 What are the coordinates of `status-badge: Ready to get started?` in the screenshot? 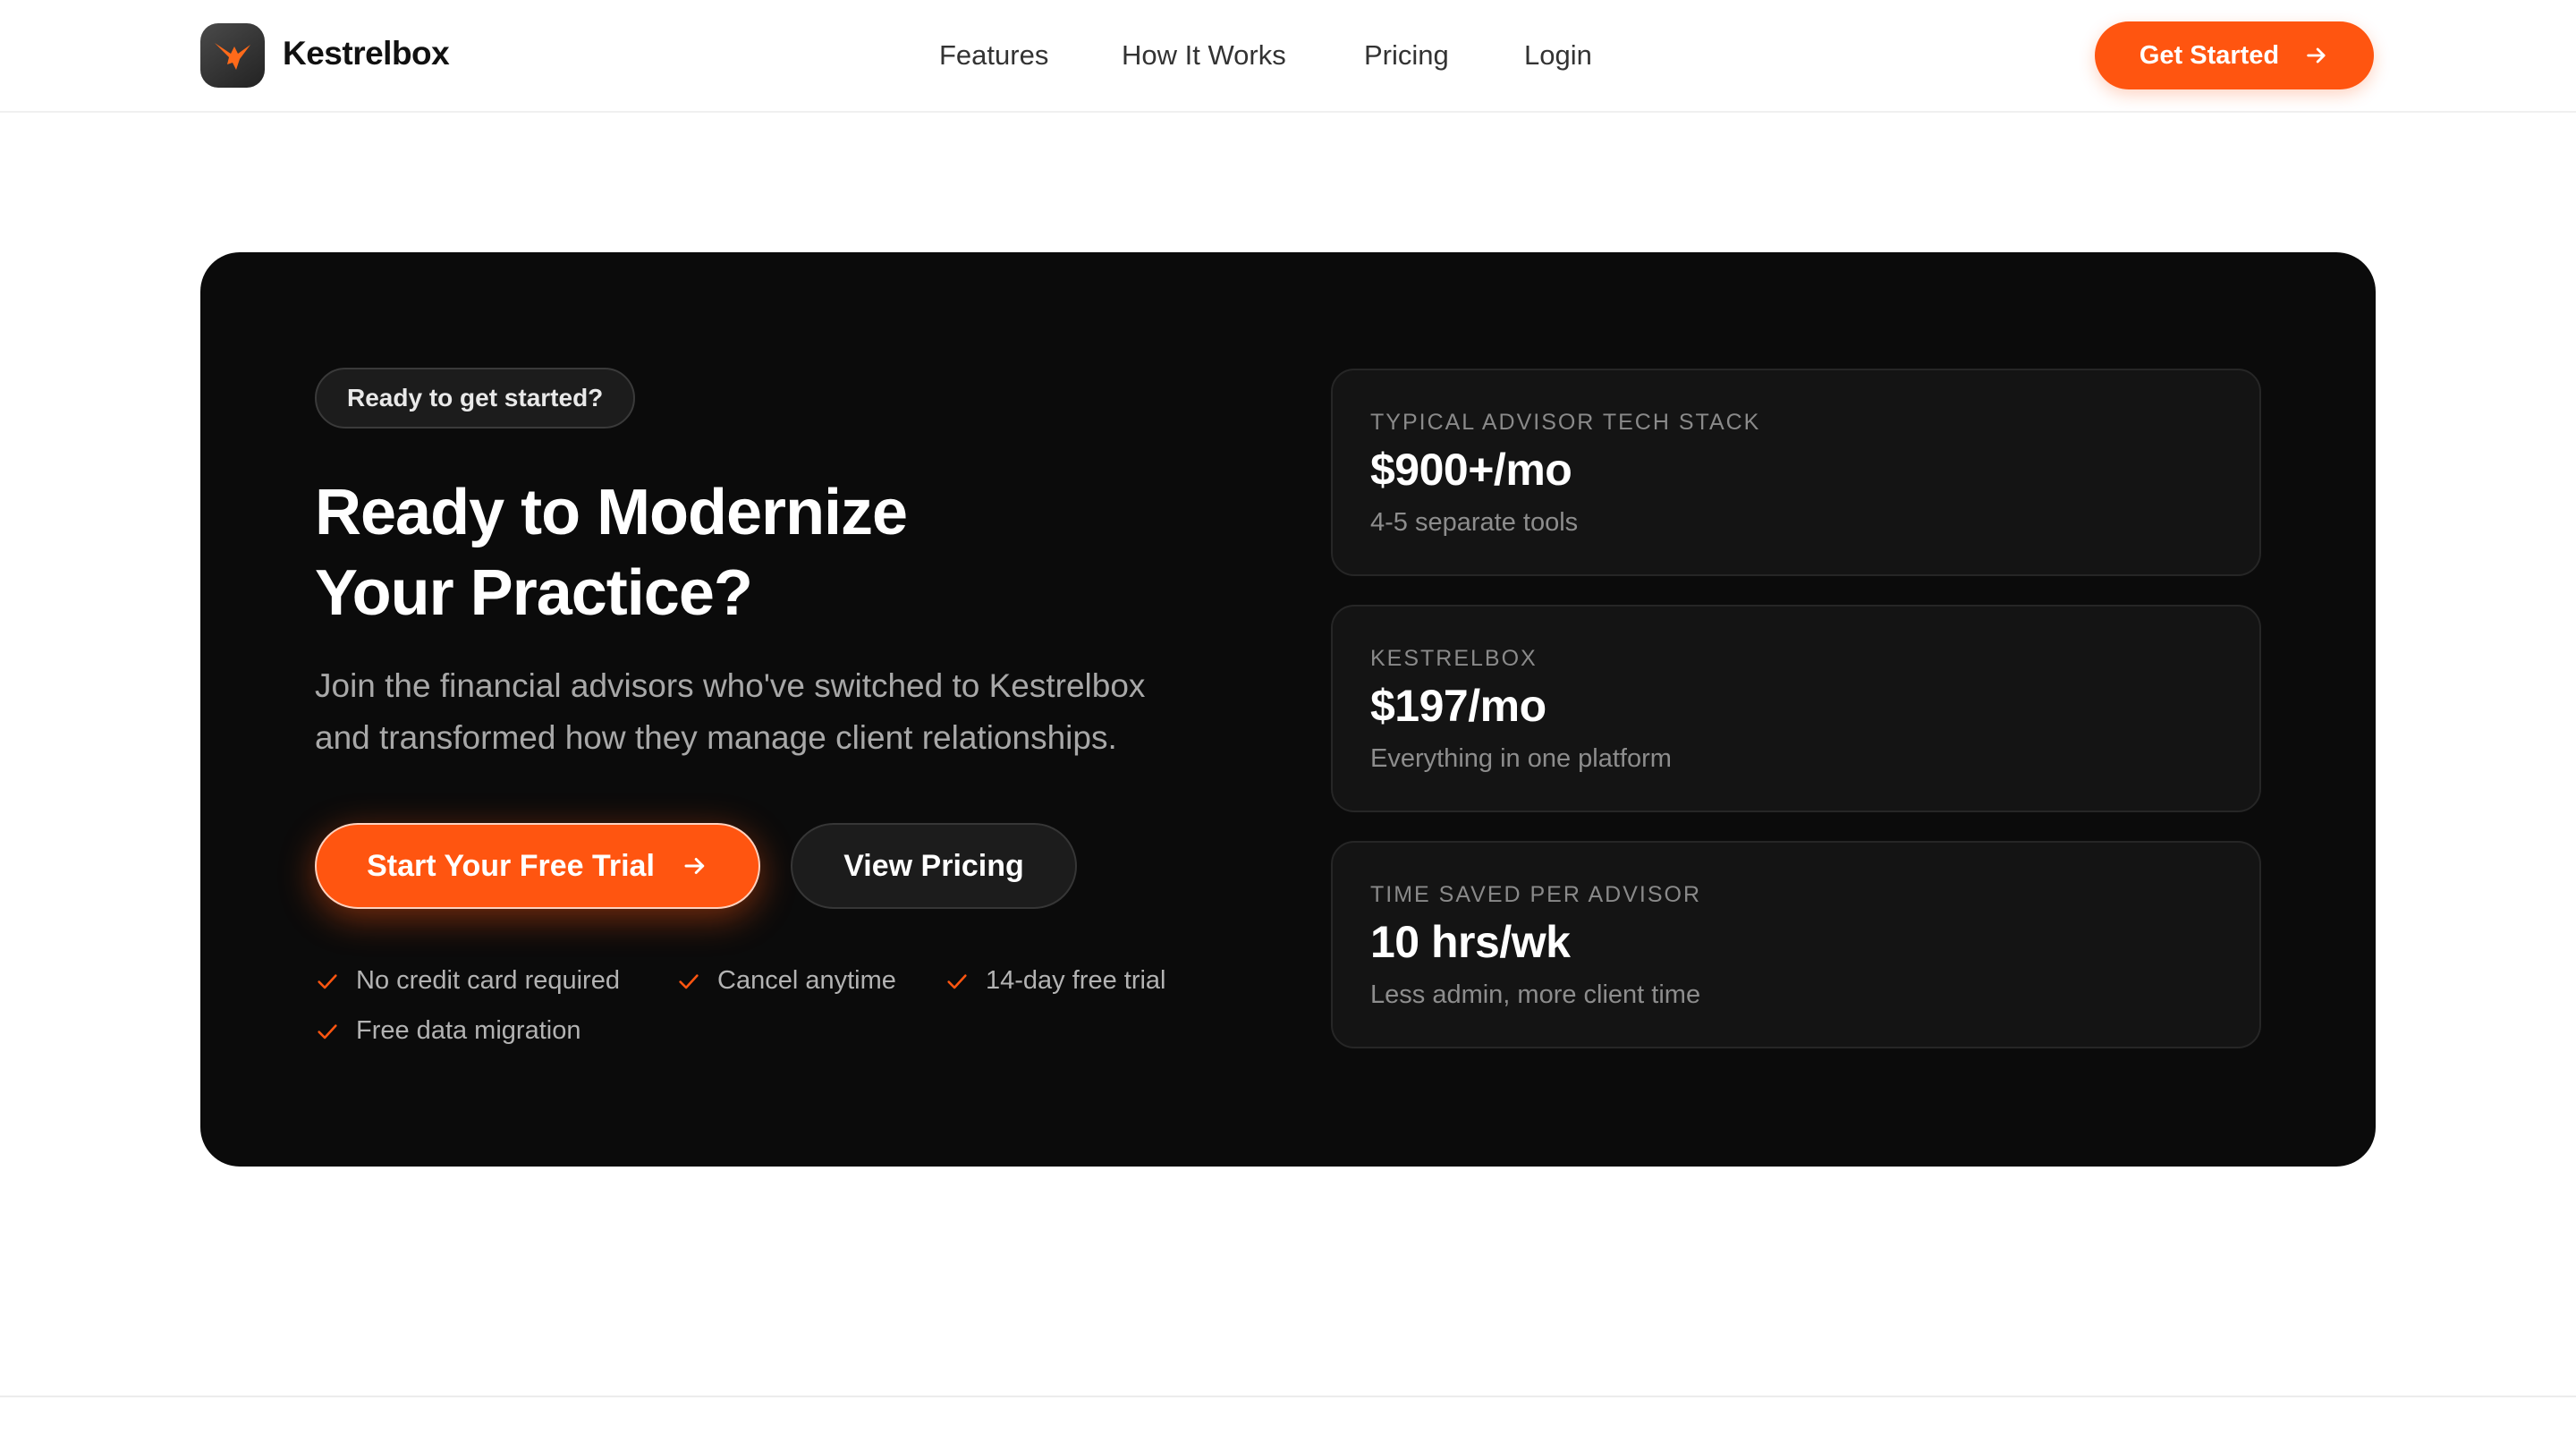 It's located at (475, 398).